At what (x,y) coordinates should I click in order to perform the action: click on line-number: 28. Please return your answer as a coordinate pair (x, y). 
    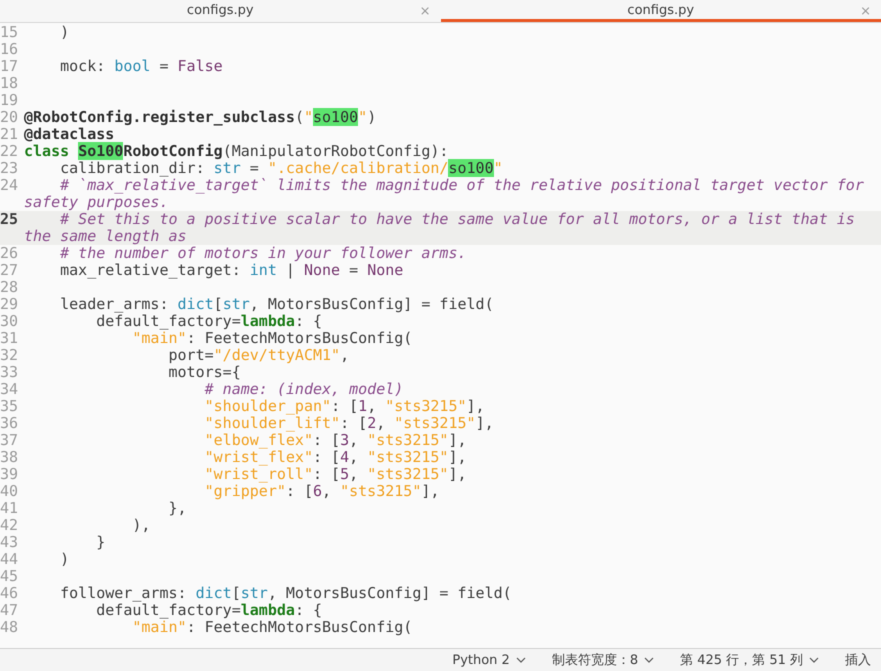
    Looking at the image, I should click on (10, 287).